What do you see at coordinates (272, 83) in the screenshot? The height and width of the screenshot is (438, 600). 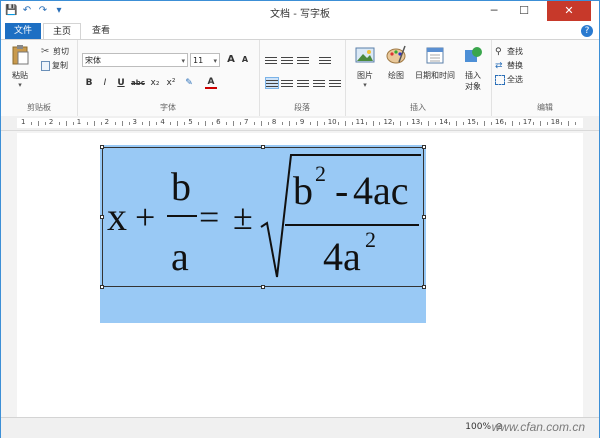 I see `align-left-icon` at bounding box center [272, 83].